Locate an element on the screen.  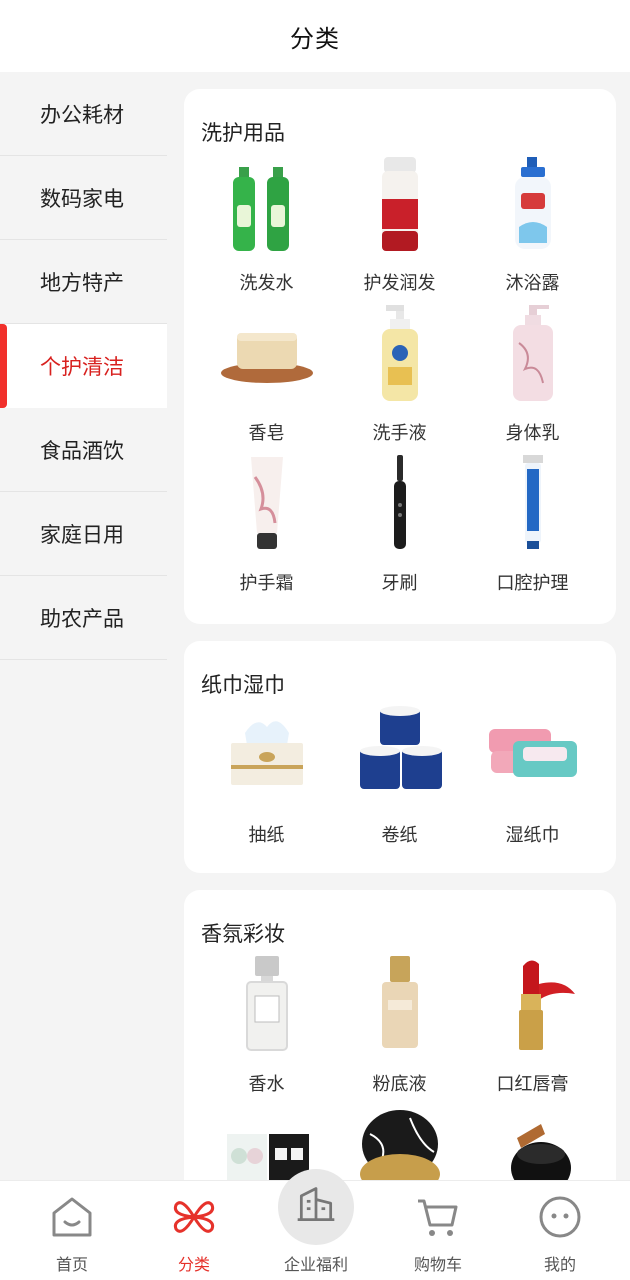
bottom-tab-bar: 首页 分类 企业福利 购物车 我的 is located at coordinates (315, 1224).